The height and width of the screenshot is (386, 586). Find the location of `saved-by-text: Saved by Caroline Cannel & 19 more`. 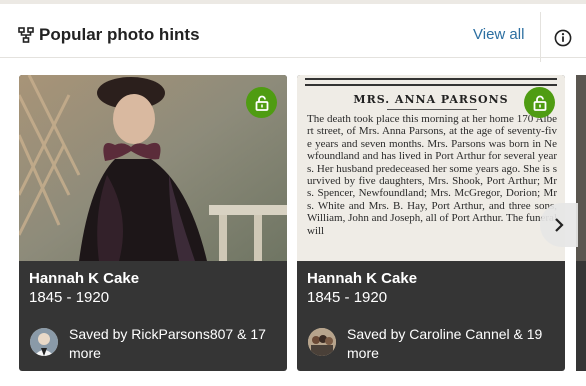

saved-by-text: Saved by Caroline Cannel & 19 more is located at coordinates (445, 343).